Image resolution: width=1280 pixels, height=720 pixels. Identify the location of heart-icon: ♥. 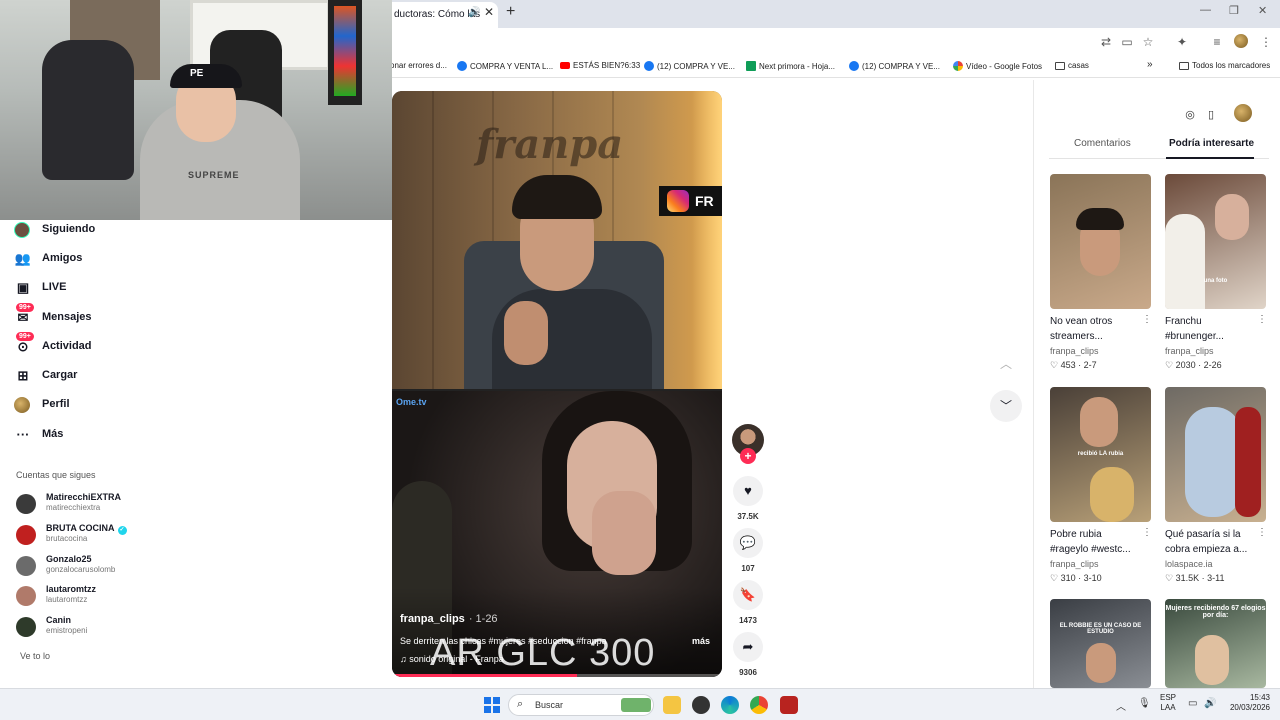
(748, 491).